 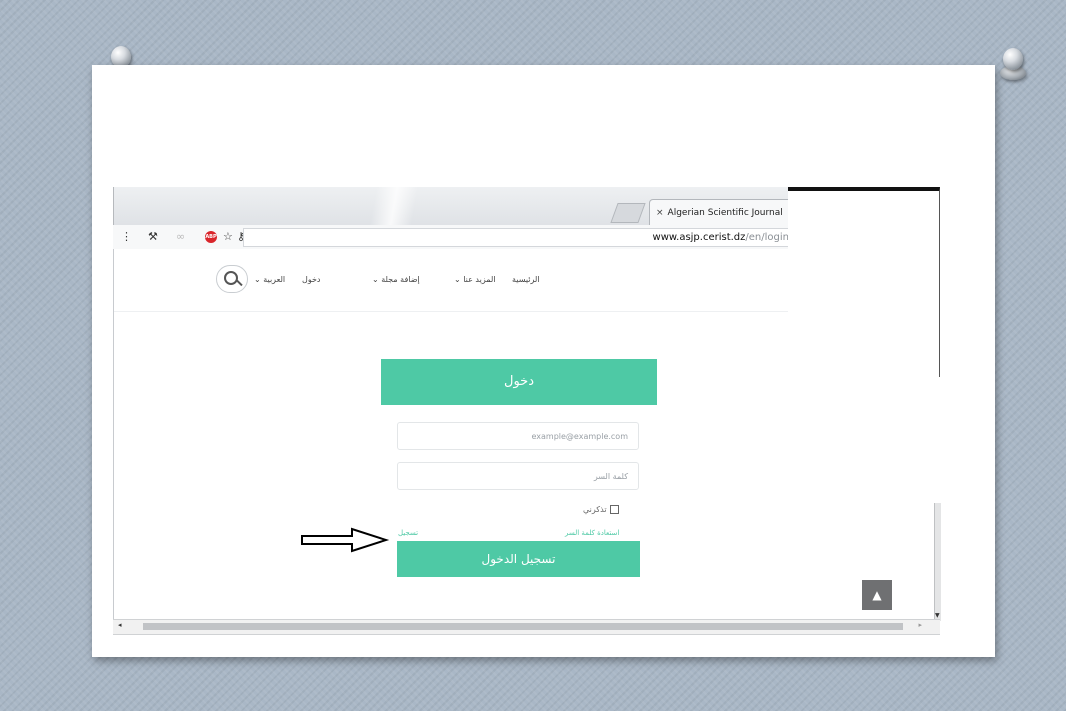 I want to click on nav-about: المزيد عنا ⌄, so click(x=475, y=279).